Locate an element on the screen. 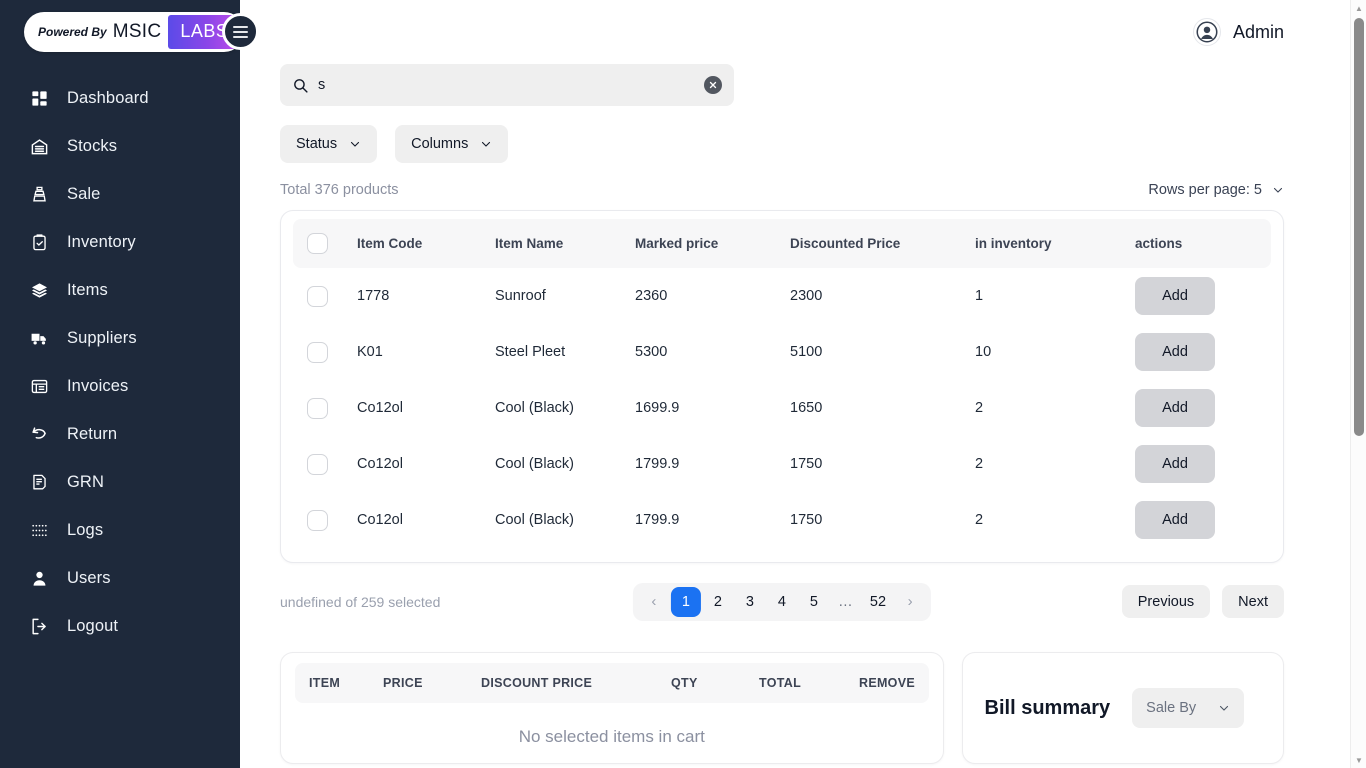 This screenshot has width=1366, height=768. rows-per-page-selector: Rows per page: 5 is located at coordinates (1216, 190).